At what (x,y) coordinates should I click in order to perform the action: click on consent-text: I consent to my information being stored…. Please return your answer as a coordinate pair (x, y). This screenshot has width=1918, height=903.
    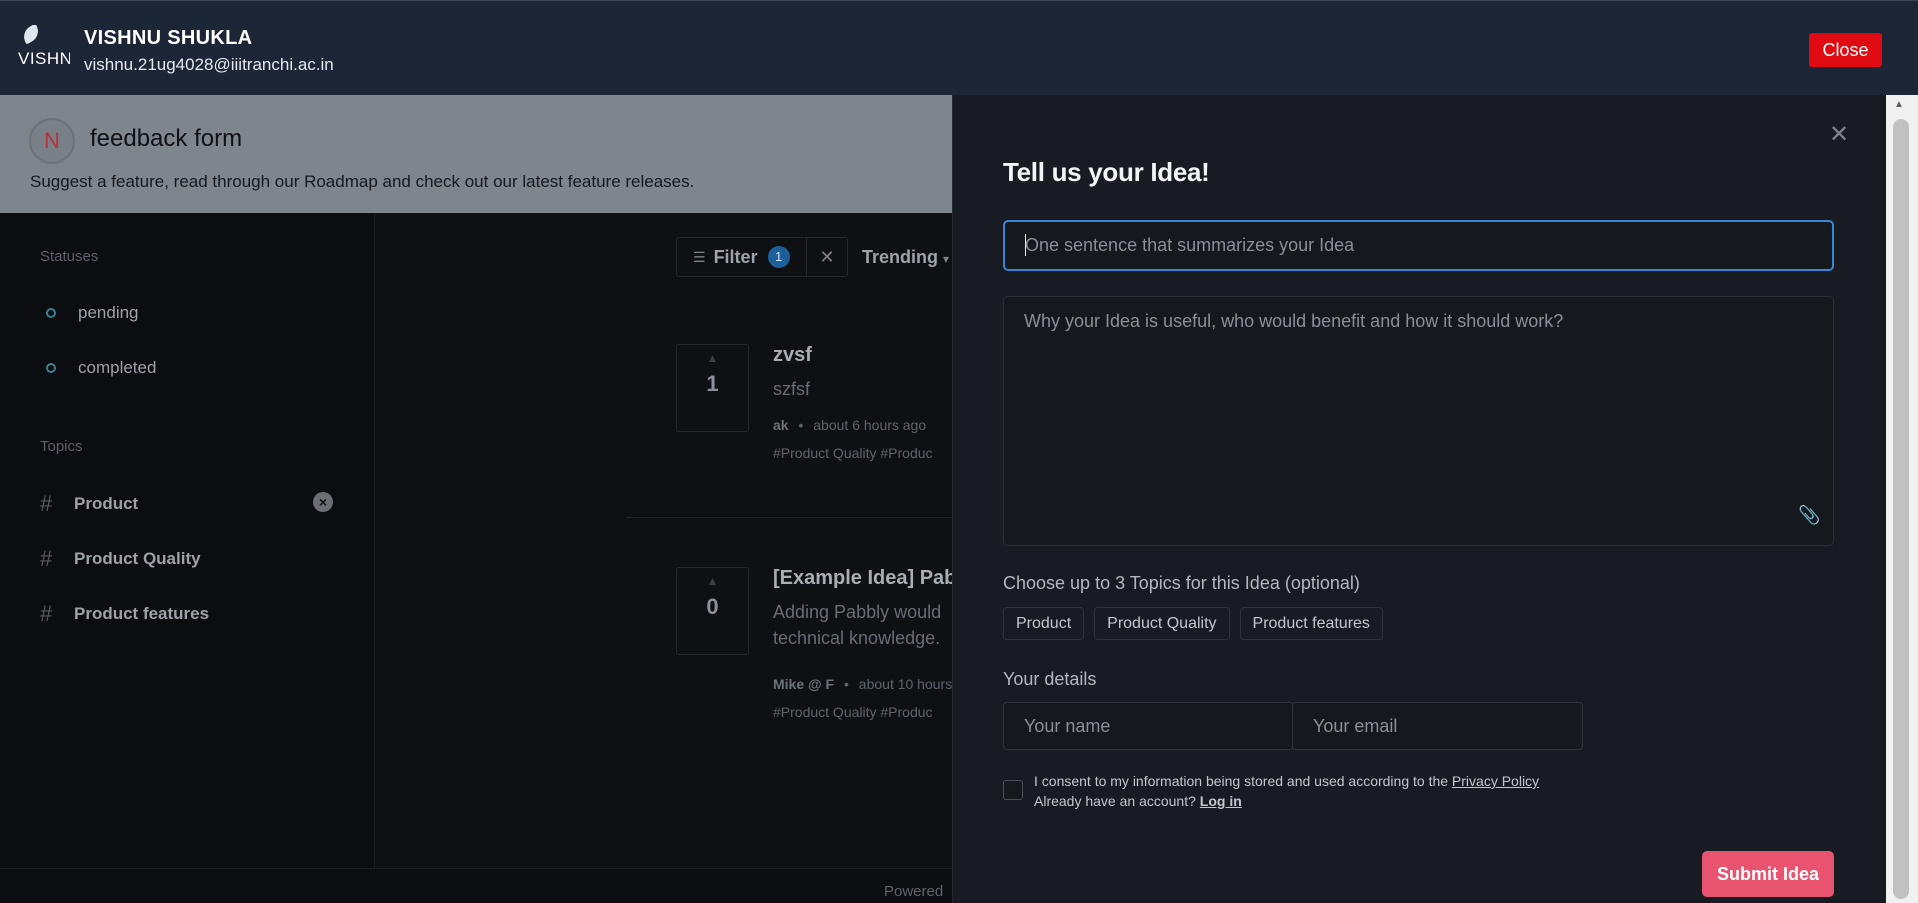
    Looking at the image, I should click on (1286, 791).